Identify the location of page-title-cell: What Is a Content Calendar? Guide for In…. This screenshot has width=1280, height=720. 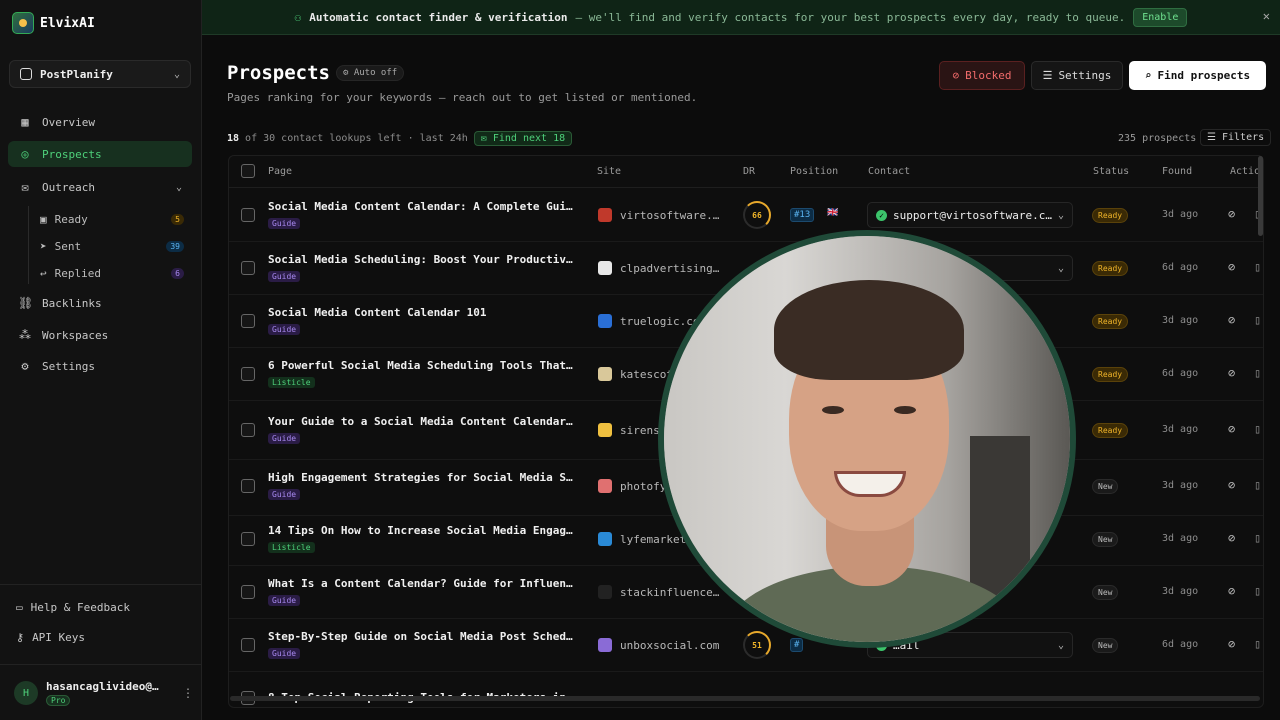
(422, 583).